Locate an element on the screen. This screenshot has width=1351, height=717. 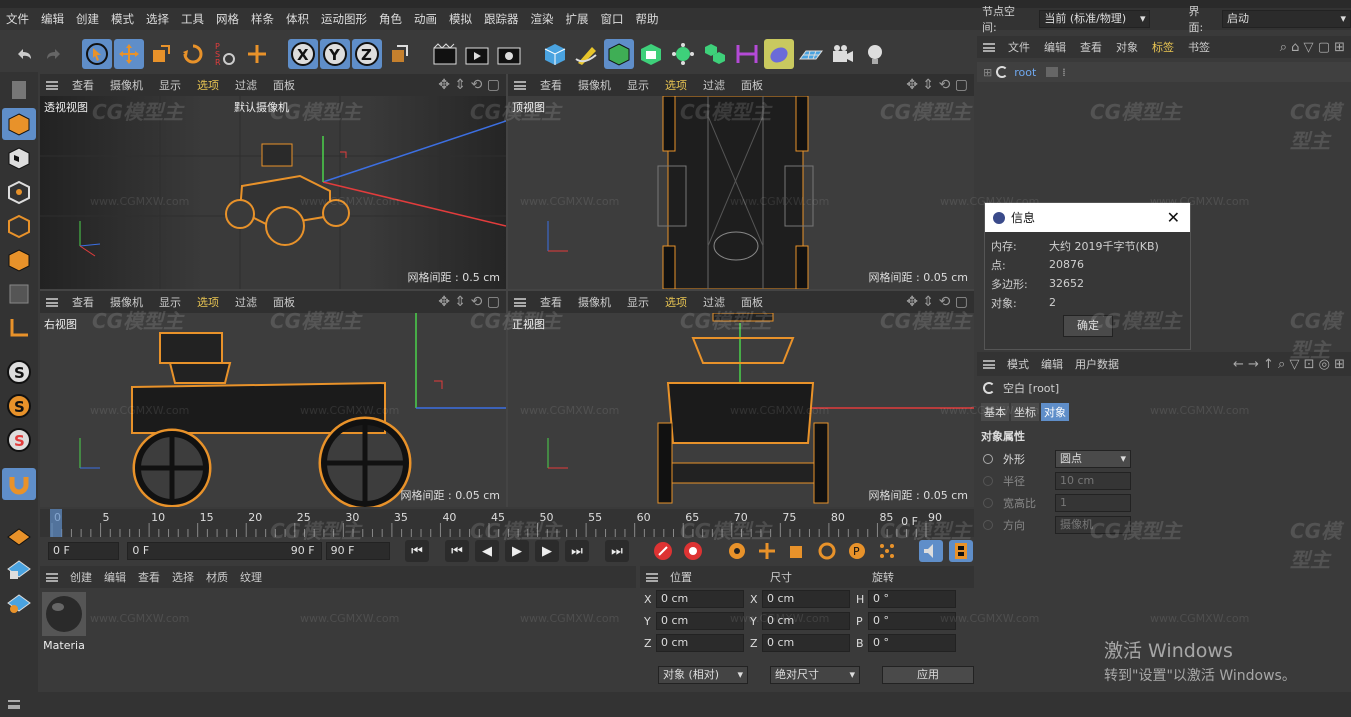
menu-item: 角色 is located at coordinates (390, 19).